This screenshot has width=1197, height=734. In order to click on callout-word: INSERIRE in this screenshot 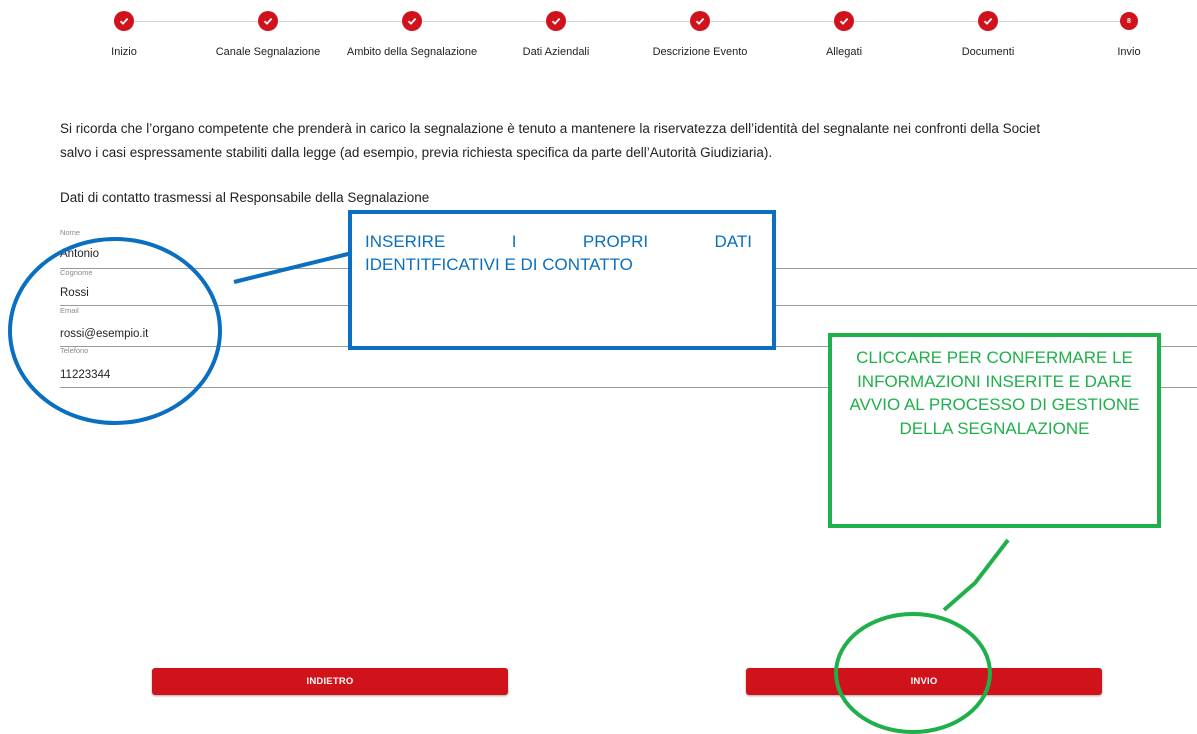, I will do `click(405, 241)`.